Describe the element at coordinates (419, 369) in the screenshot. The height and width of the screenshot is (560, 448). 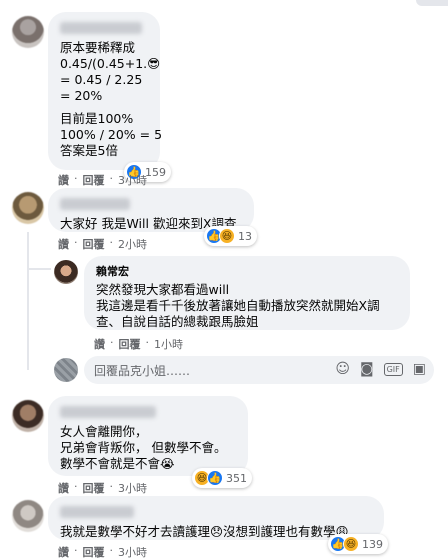
I see `sticker-icon: ▣` at that location.